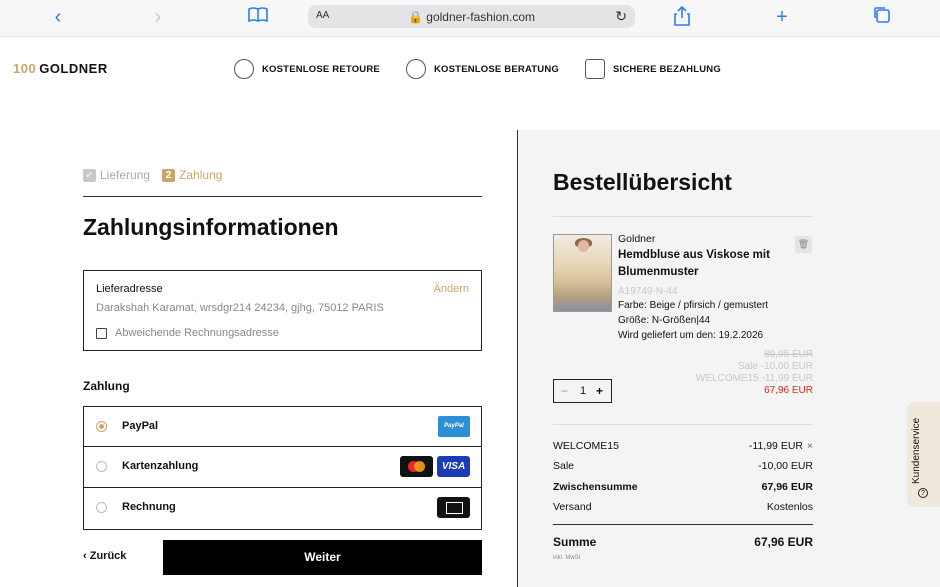  I want to click on price-welcome-discount: WELCOME15 -11,99 EUR, so click(754, 378).